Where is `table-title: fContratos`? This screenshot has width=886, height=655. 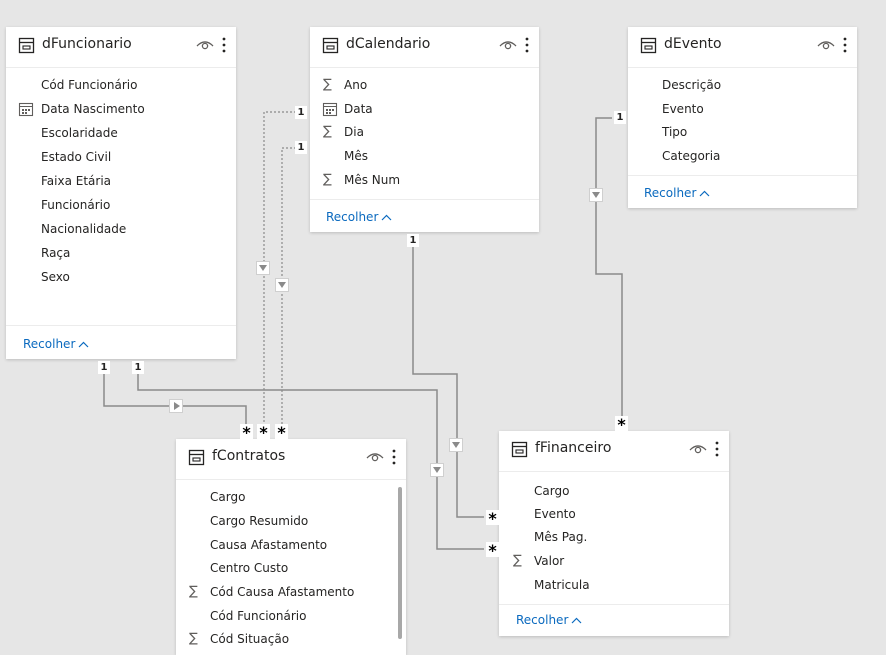 table-title: fContratos is located at coordinates (249, 456).